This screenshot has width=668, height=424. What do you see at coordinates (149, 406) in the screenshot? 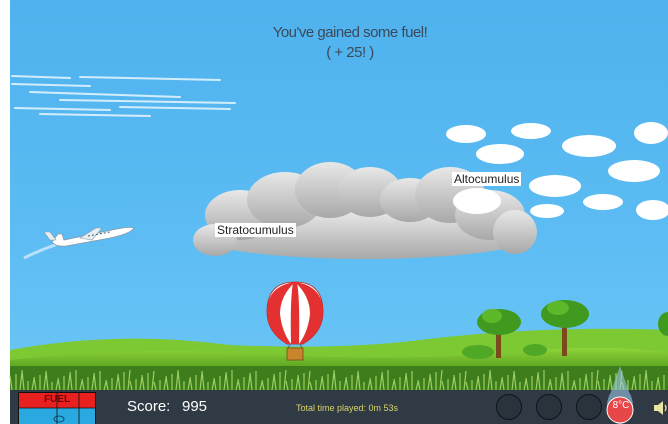
I see `score-label: Score:` at bounding box center [149, 406].